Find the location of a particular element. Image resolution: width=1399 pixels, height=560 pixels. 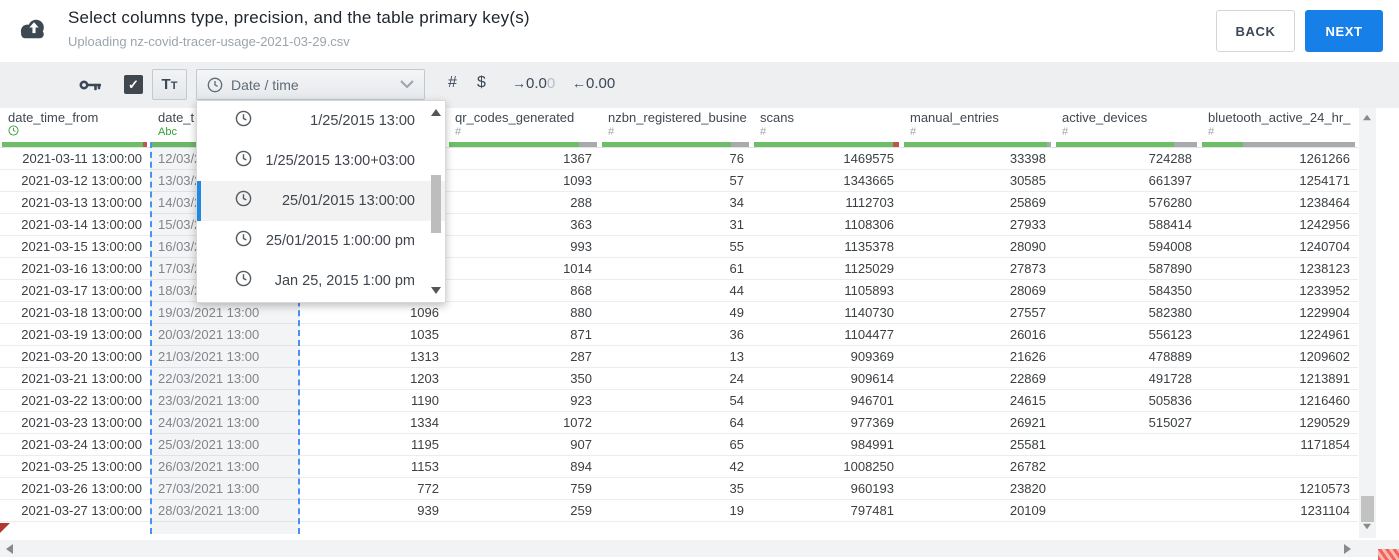

dropdown-scrollbar-thumb is located at coordinates (436, 204).